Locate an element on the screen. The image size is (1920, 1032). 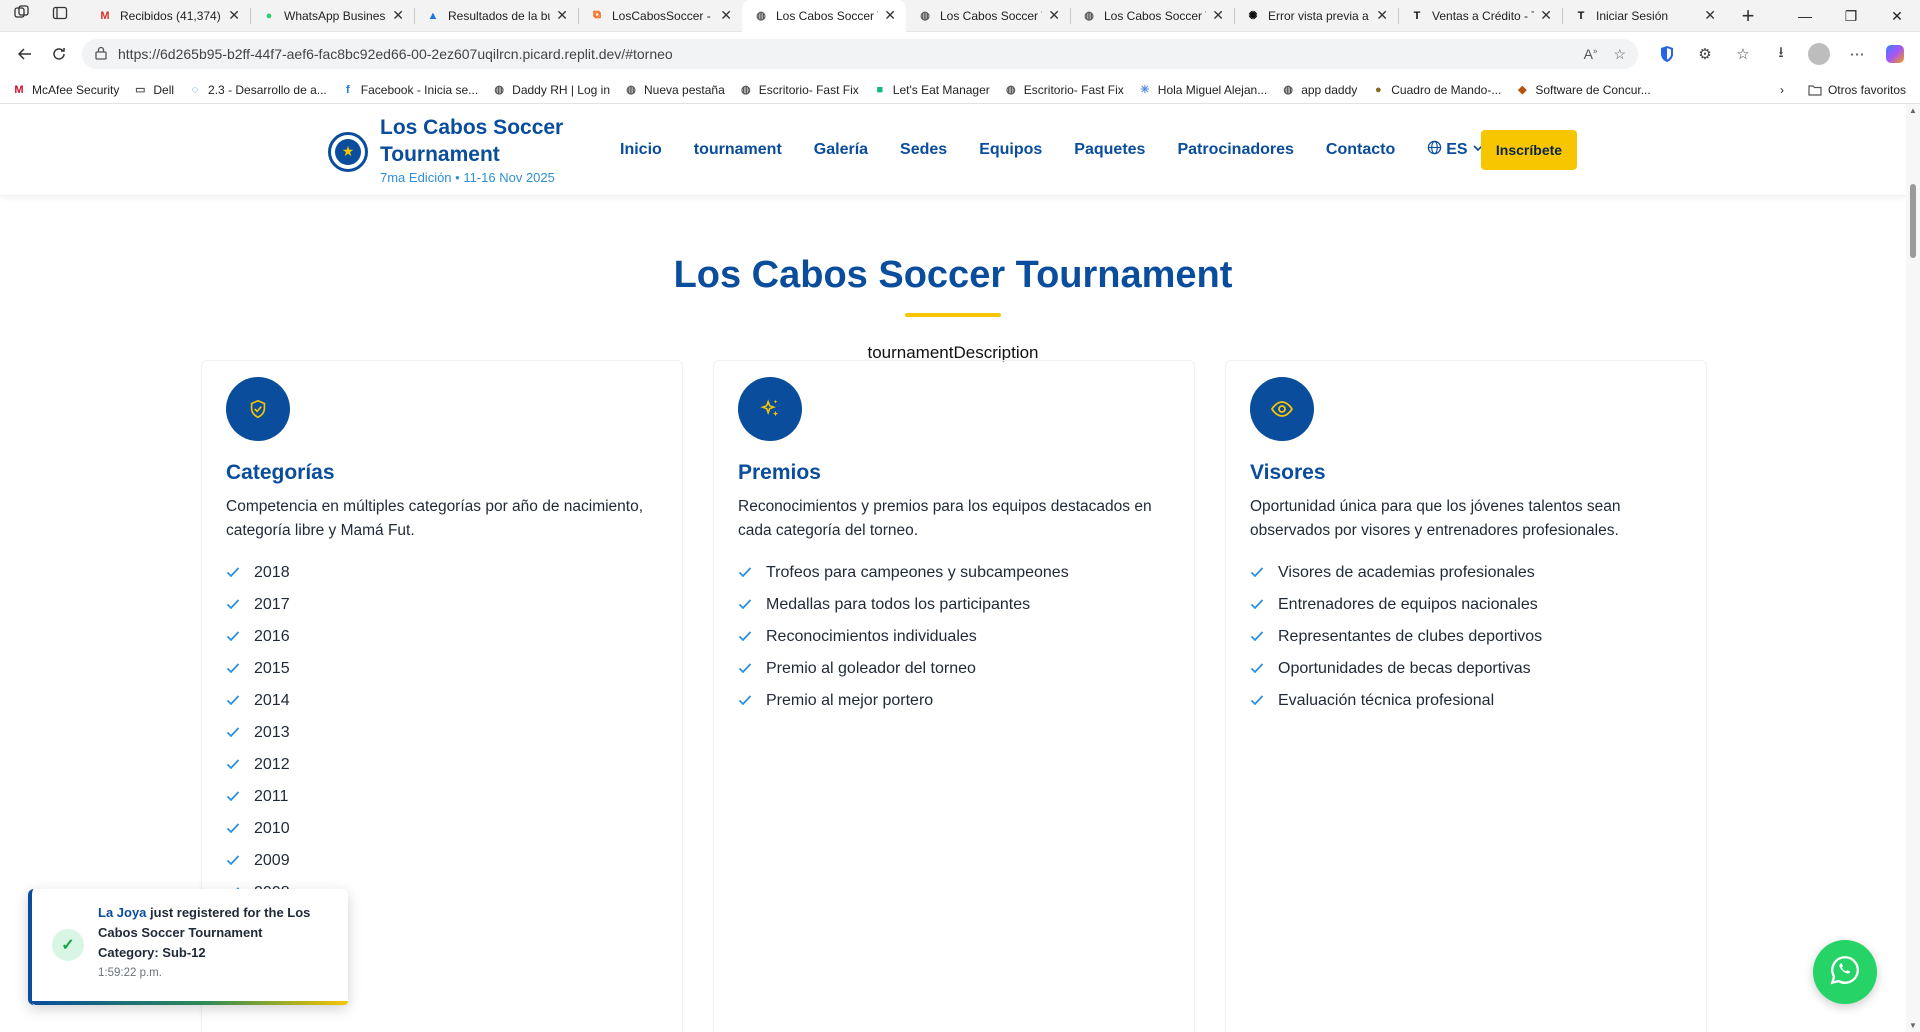
tab-title: Los Cabos Soccer T is located at coordinates (991, 15).